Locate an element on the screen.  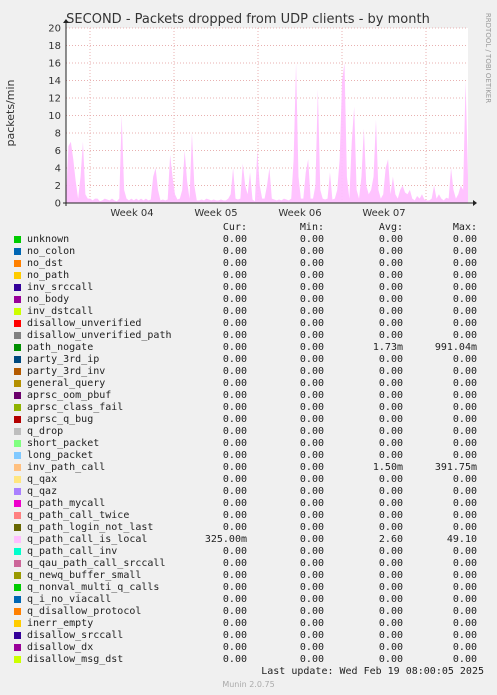
legend-row: q_disallow_protocol 0.00 0.00 0.00 0.00 is located at coordinates (248, 612).